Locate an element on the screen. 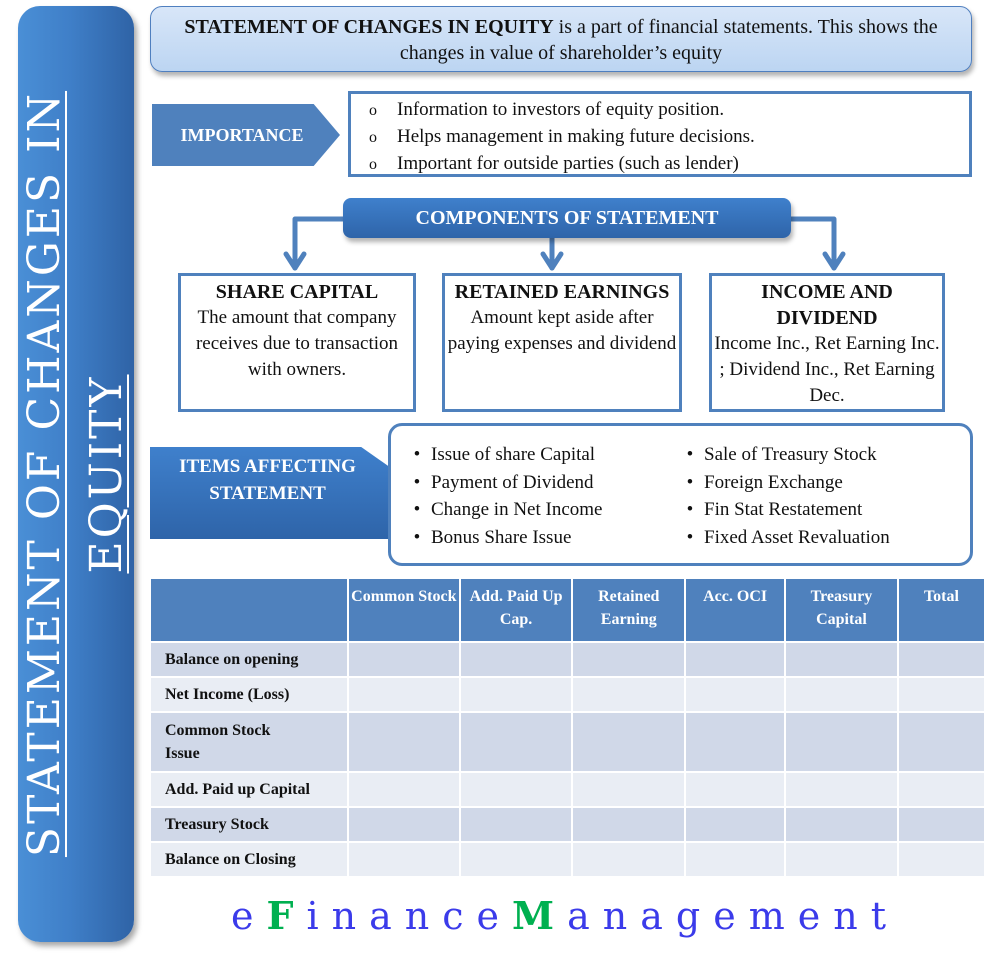 Image resolution: width=986 pixels, height=966 pixels. importance-label-arrow: IMPORTANCE is located at coordinates (246, 135).